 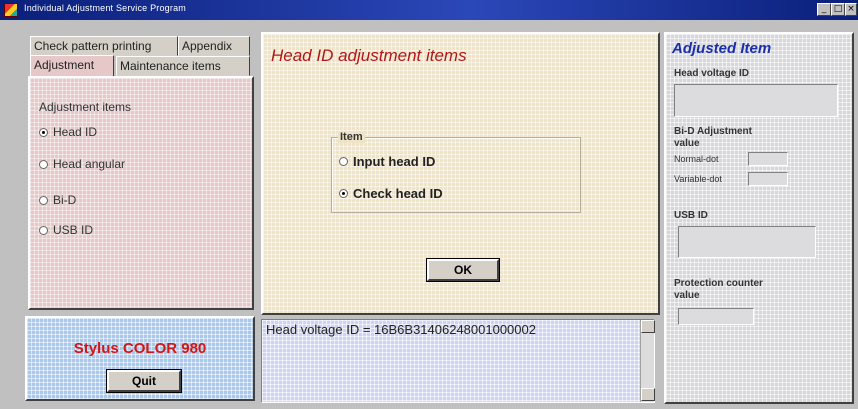 I want to click on item-group-label: Item, so click(x=351, y=137).